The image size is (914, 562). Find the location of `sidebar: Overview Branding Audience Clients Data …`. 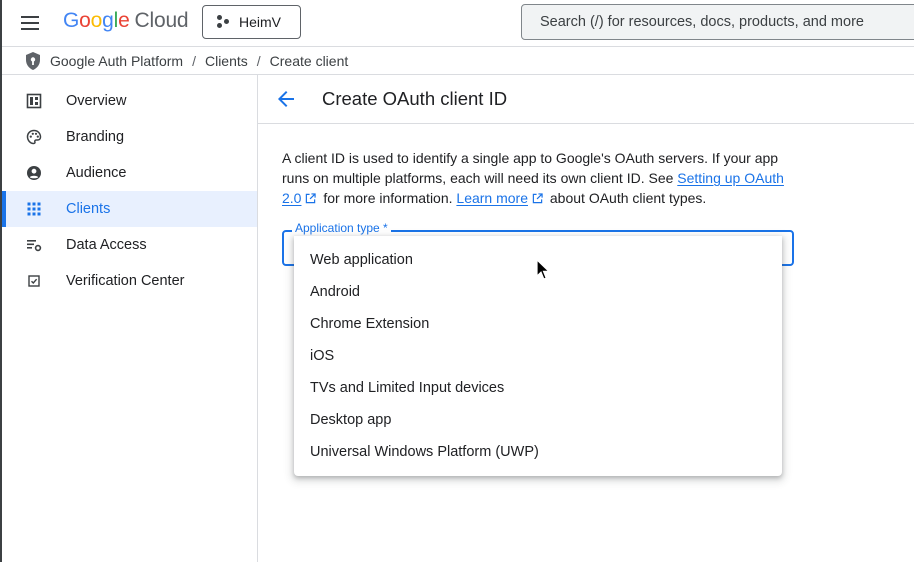

sidebar: Overview Branding Audience Clients Data … is located at coordinates (129, 191).